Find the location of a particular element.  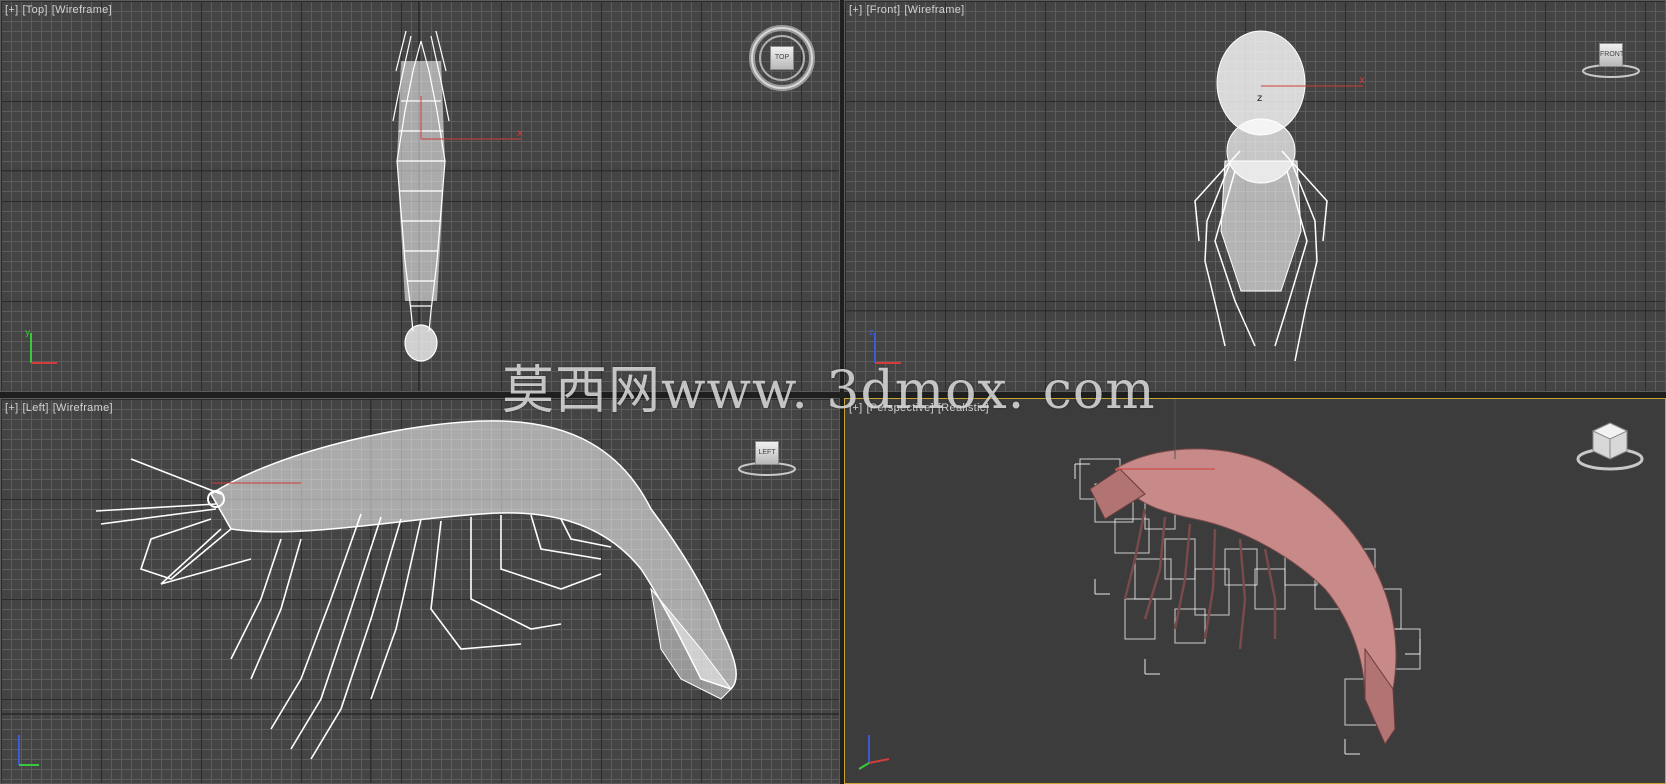

viewport-label-top: [+] [Top] [Wireframe] is located at coordinates (60, 10).